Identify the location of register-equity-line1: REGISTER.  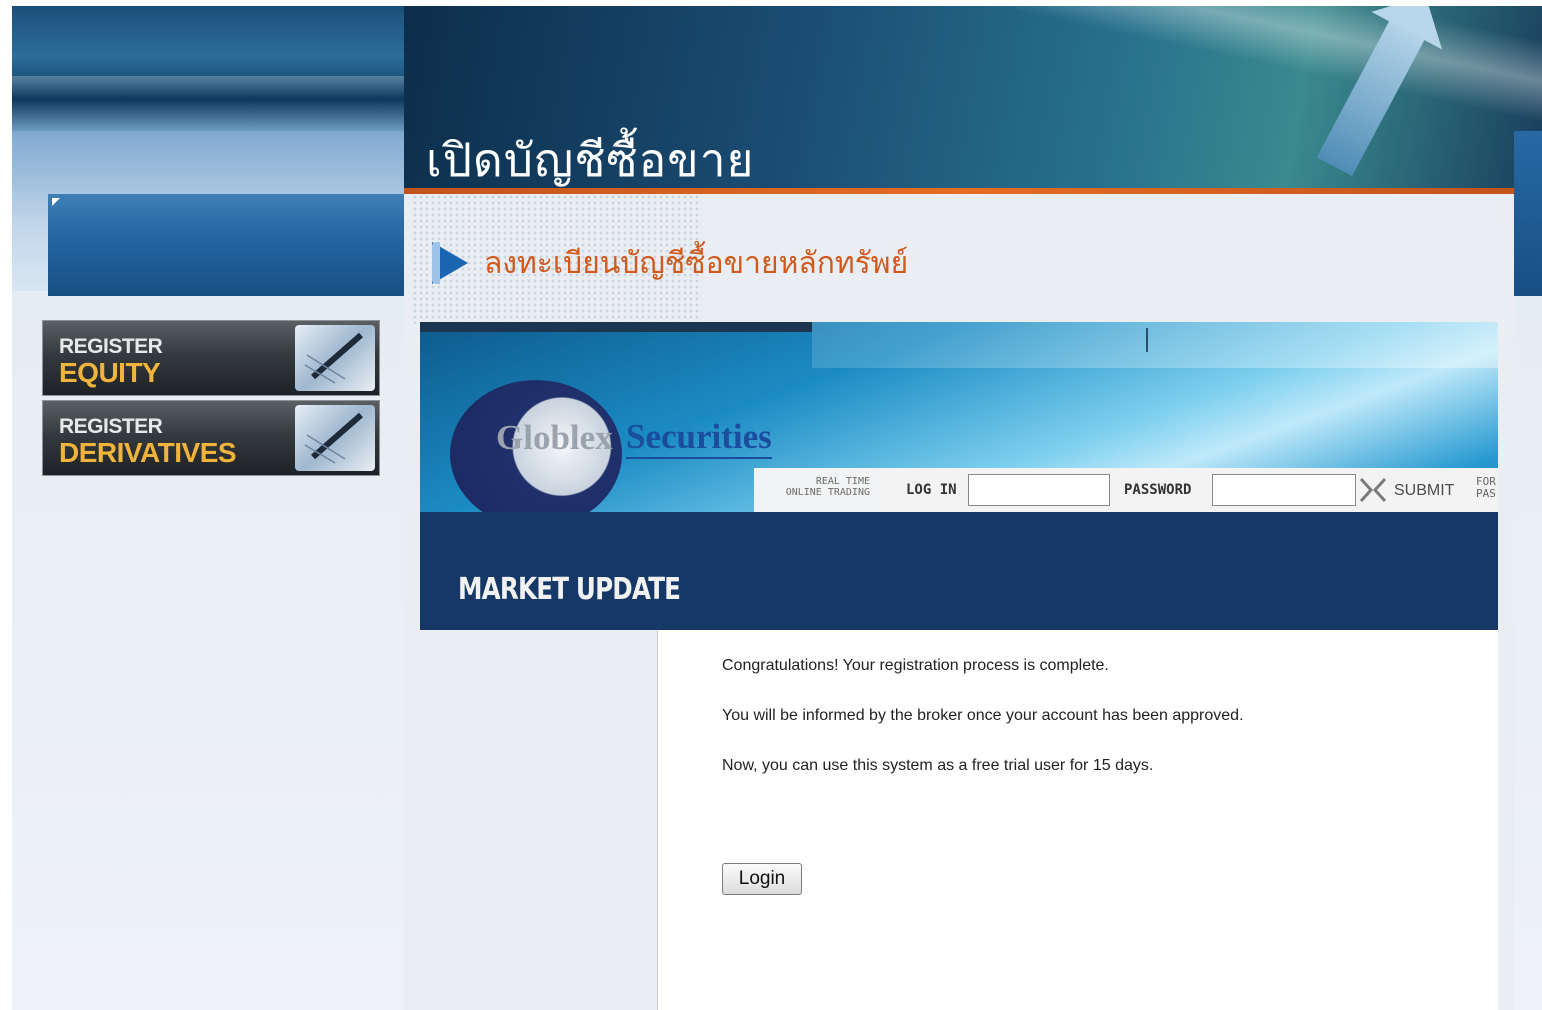
(111, 346).